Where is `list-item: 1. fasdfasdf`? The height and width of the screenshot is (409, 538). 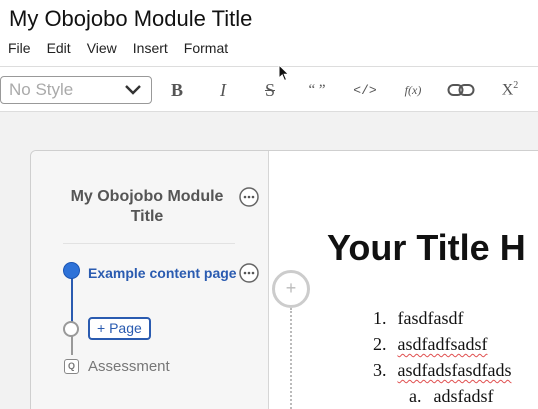
list-item: 1. fasdfasdf is located at coordinates (442, 318).